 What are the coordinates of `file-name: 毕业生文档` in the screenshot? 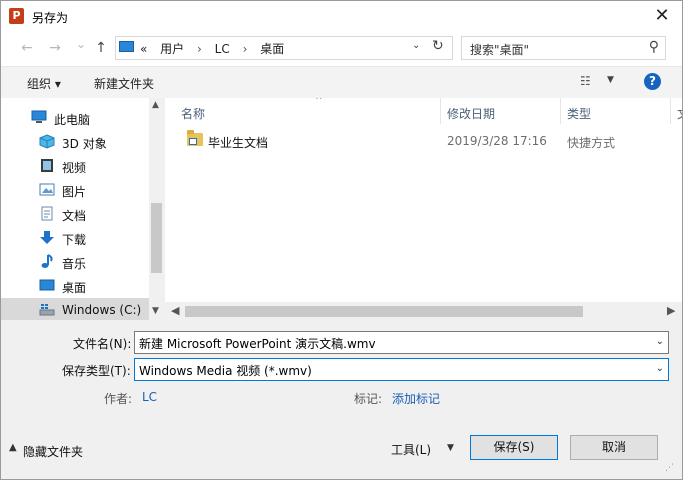 It's located at (238, 143).